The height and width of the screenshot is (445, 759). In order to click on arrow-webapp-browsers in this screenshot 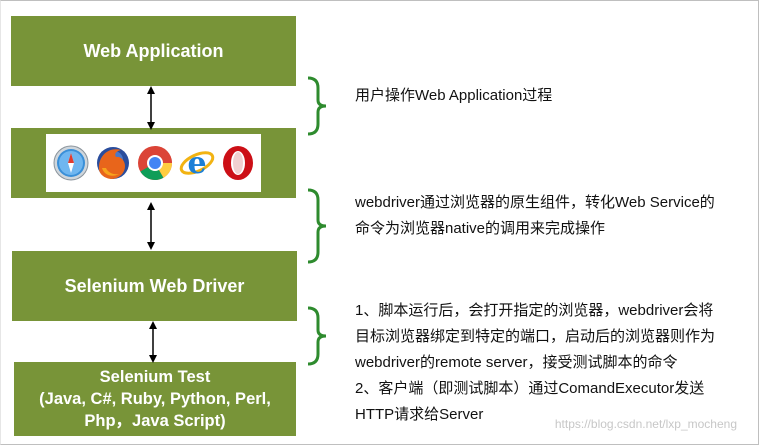, I will do `click(151, 108)`.